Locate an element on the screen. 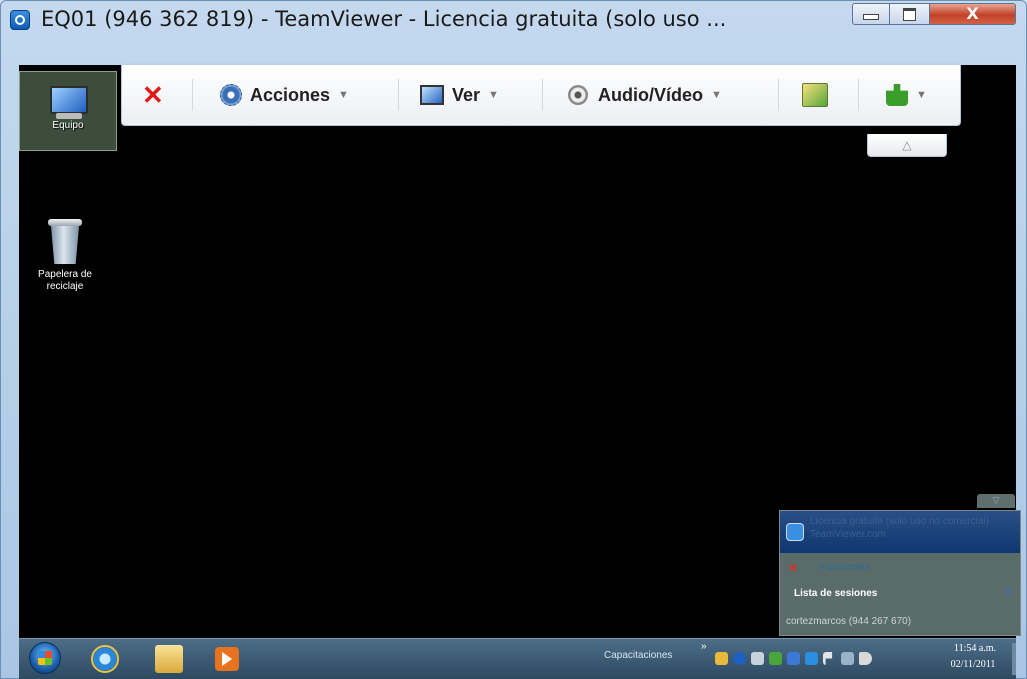  audio-video-label: Audio/Vídeo is located at coordinates (650, 94).